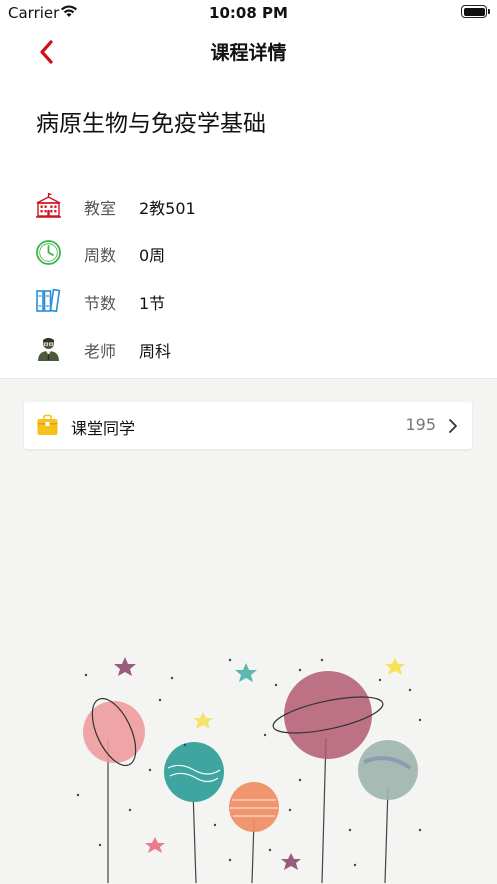 The width and height of the screenshot is (497, 884). I want to click on info-value: 周科, so click(155, 351).